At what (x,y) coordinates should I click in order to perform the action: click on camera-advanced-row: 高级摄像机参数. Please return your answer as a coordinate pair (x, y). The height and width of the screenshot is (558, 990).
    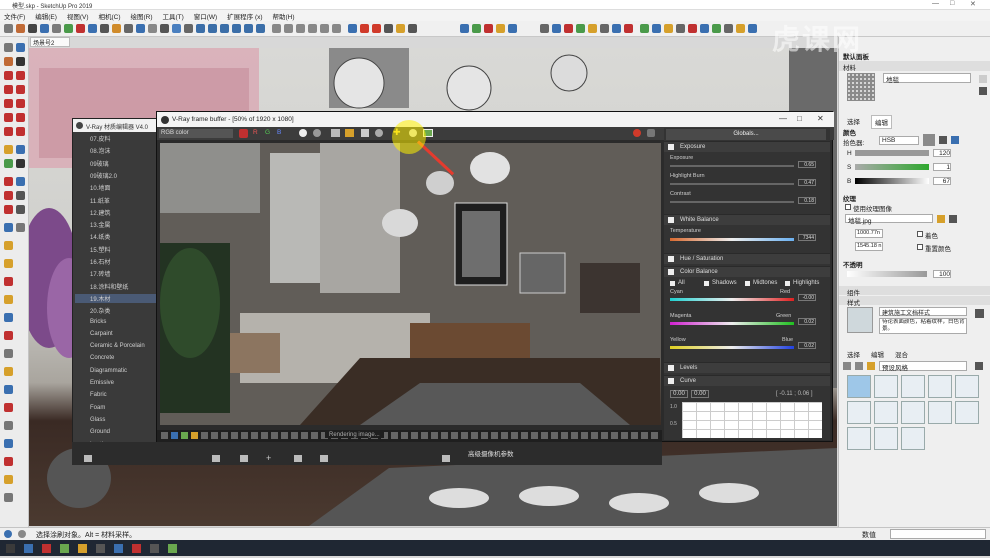
    Looking at the image, I should click on (491, 453).